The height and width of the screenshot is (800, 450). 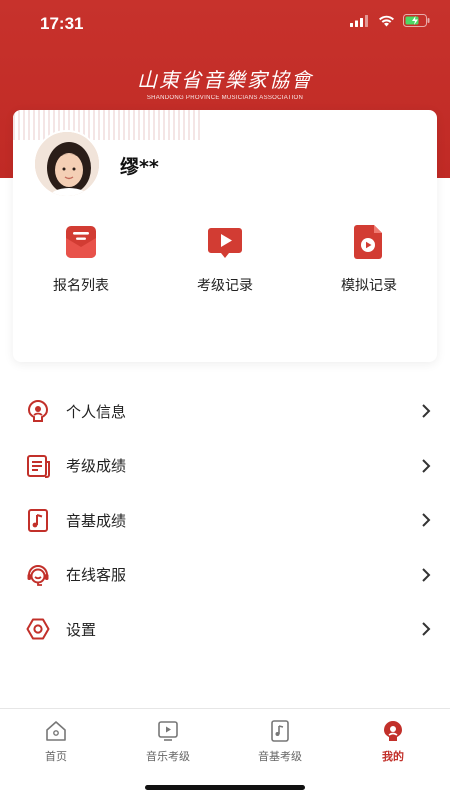 I want to click on tab-music-exam-label: 音乐考级, so click(x=168, y=756).